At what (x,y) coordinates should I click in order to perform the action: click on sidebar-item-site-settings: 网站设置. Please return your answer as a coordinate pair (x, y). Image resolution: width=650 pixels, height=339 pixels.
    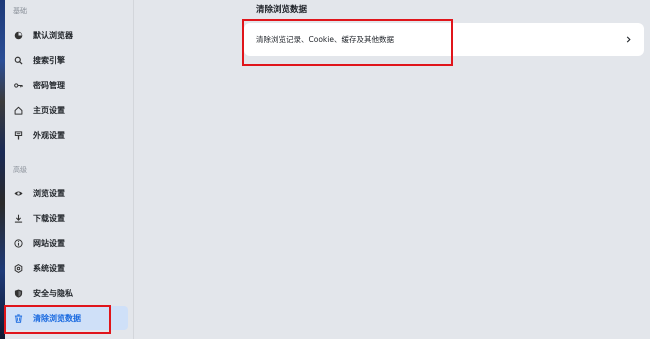
    Looking at the image, I should click on (66, 243).